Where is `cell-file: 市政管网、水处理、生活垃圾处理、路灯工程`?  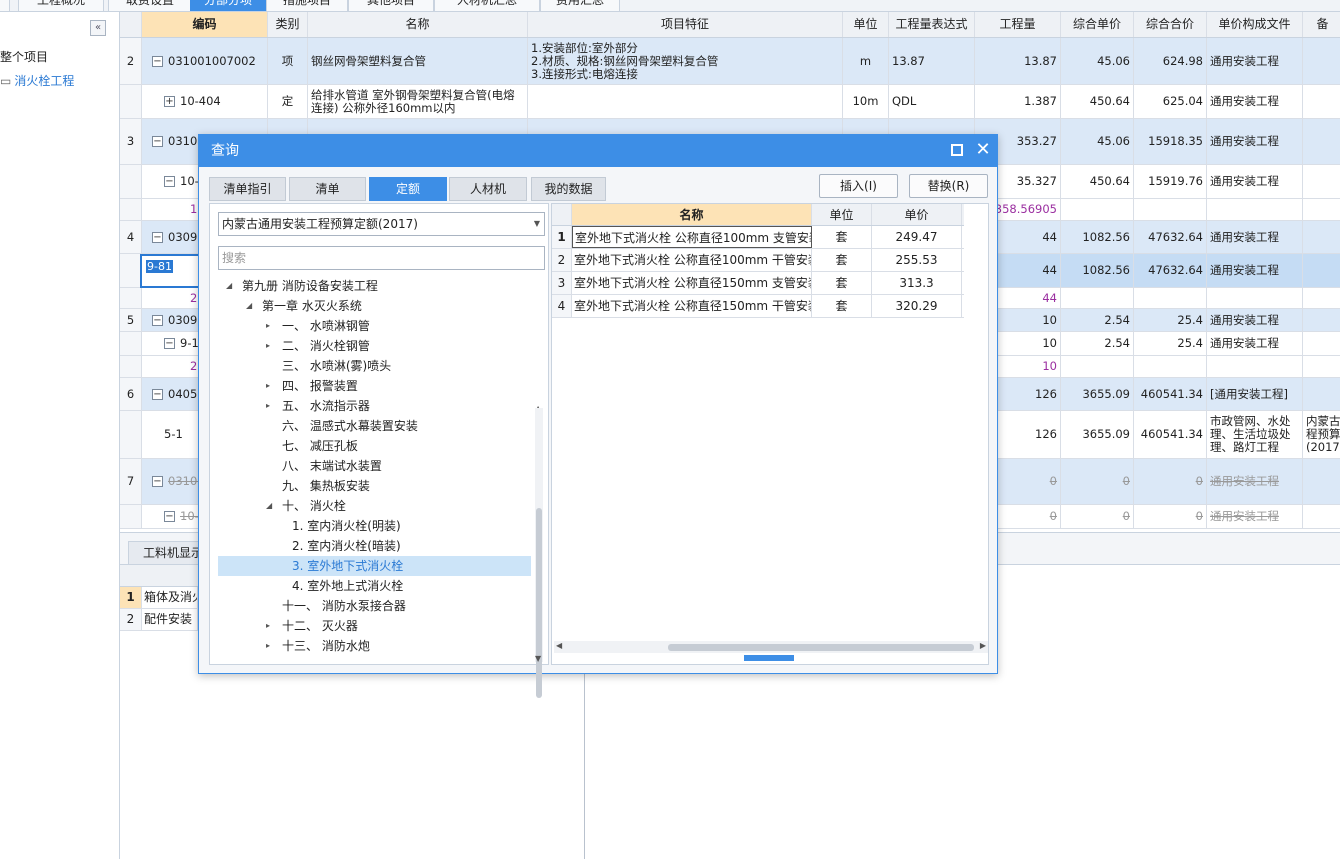 cell-file: 市政管网、水处理、生活垃圾处理、路灯工程 is located at coordinates (1255, 434).